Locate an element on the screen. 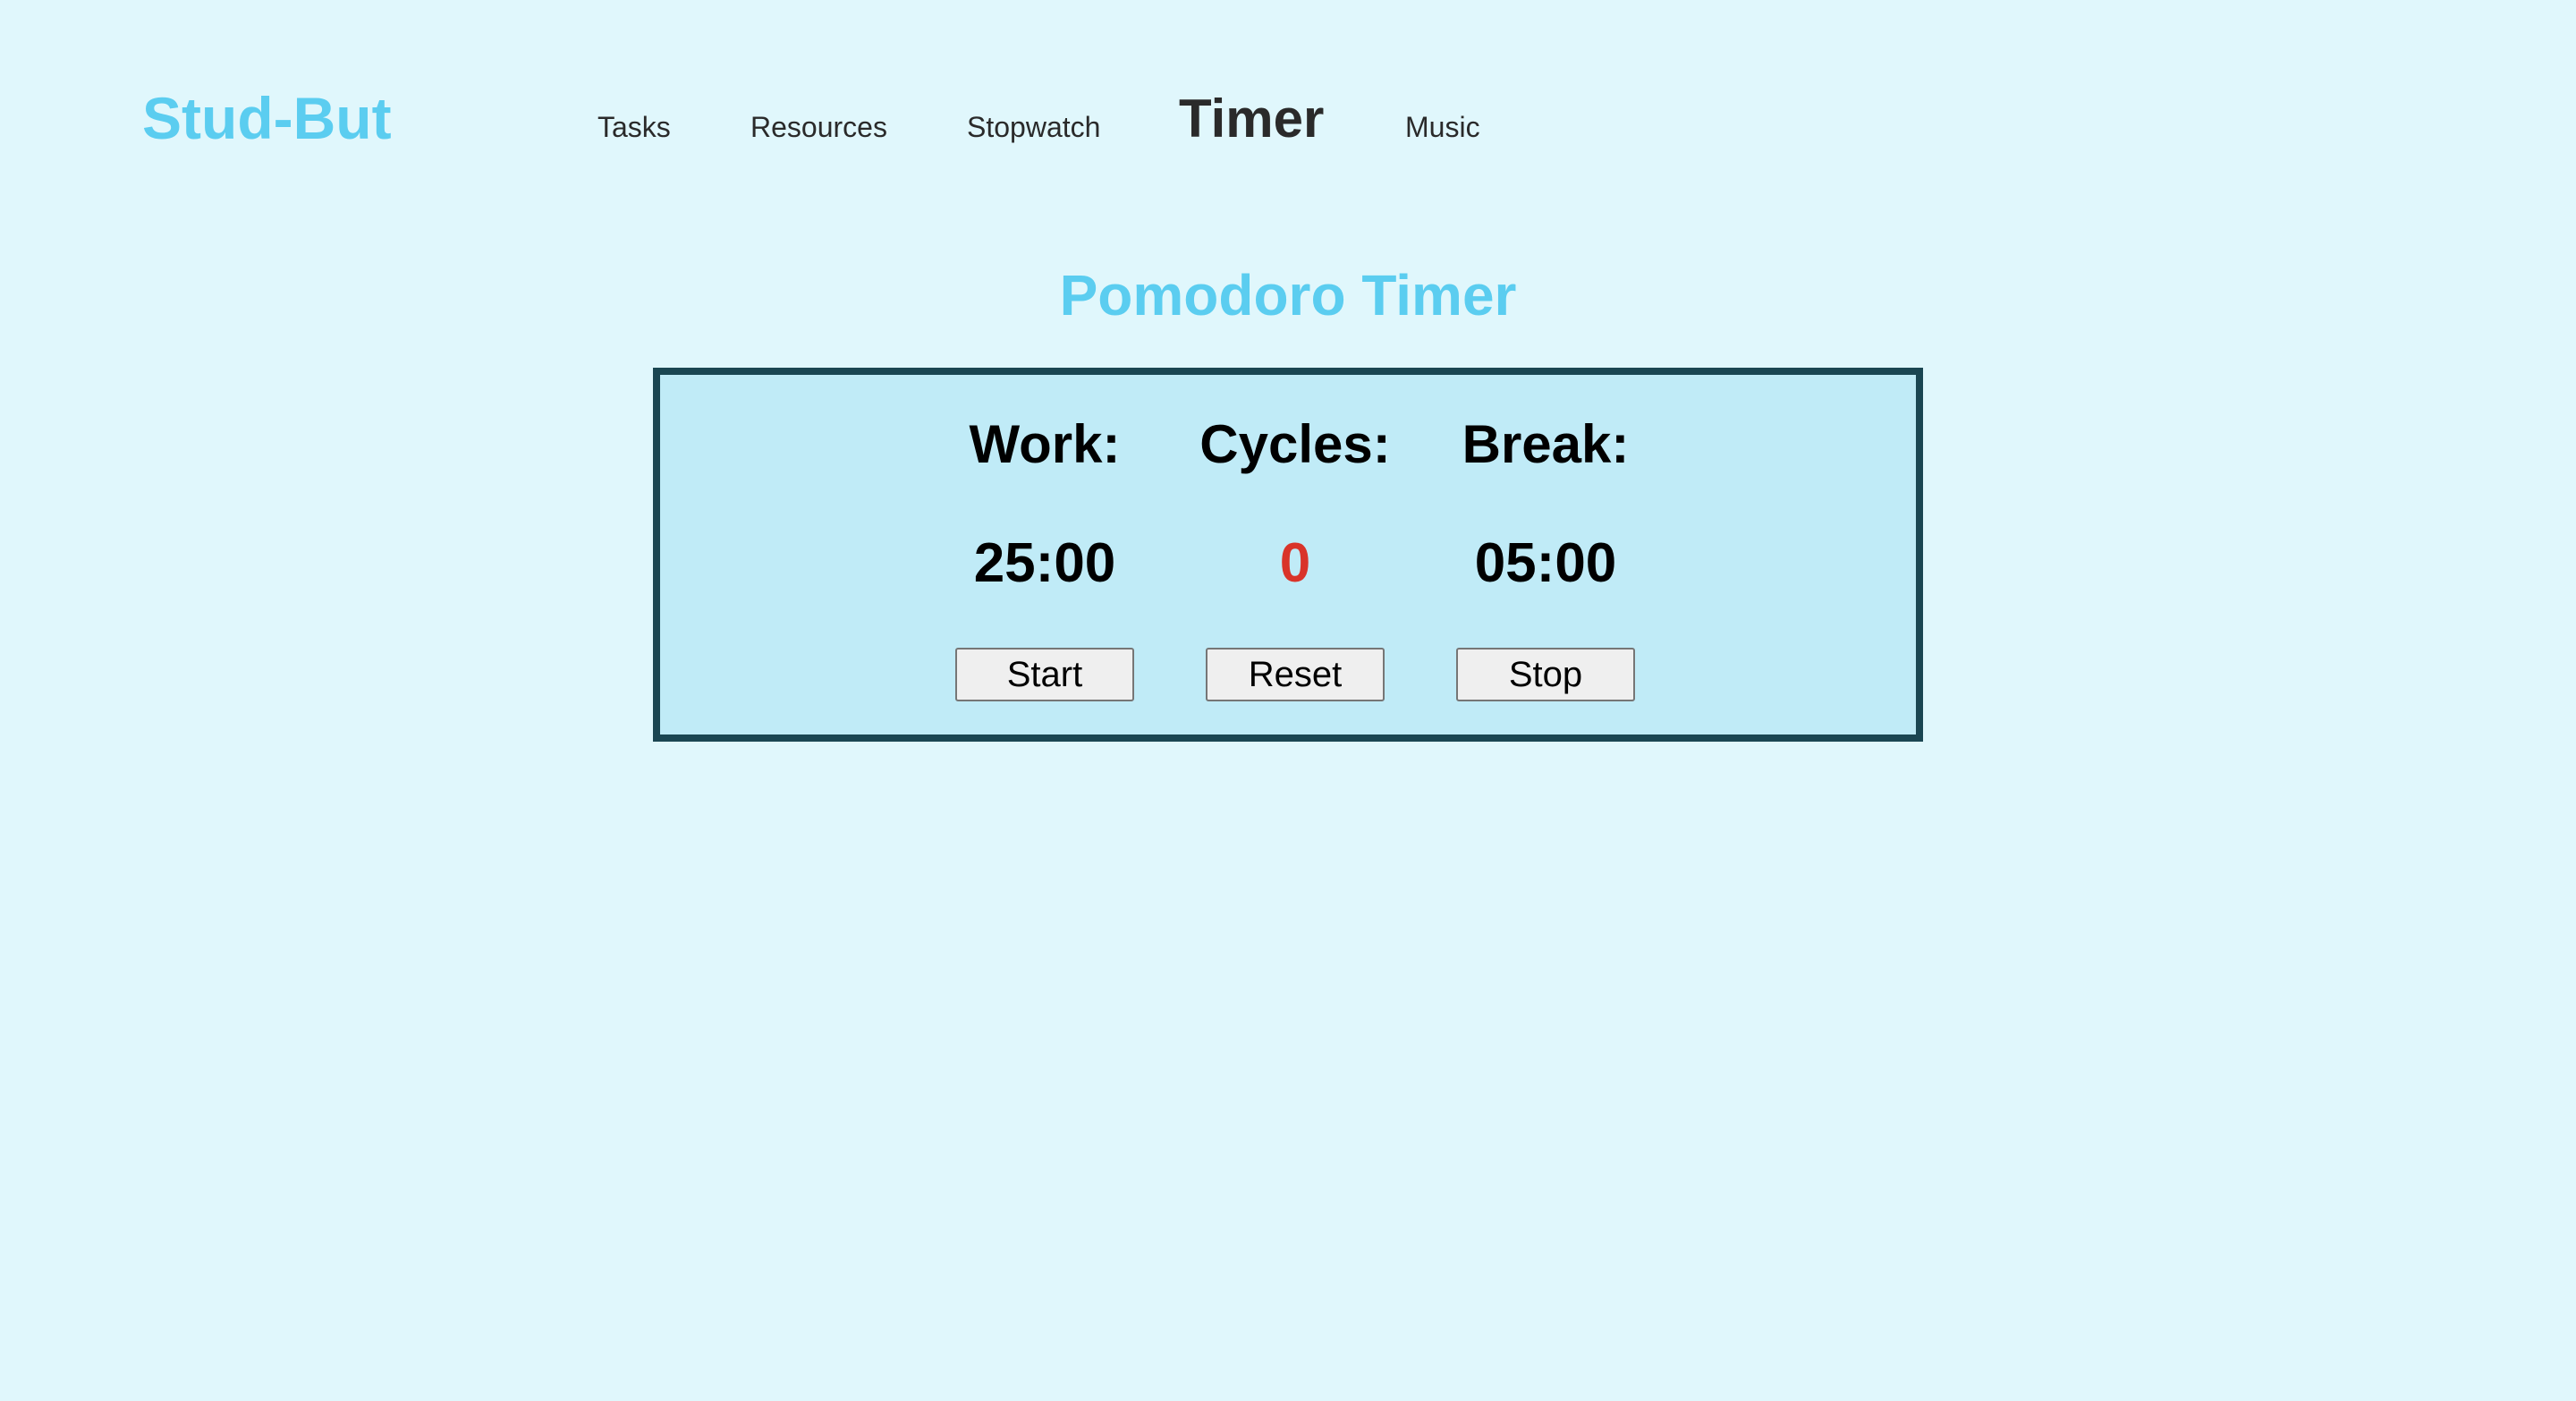 The height and width of the screenshot is (1401, 2576). work-time: 25:00 is located at coordinates (1044, 563).